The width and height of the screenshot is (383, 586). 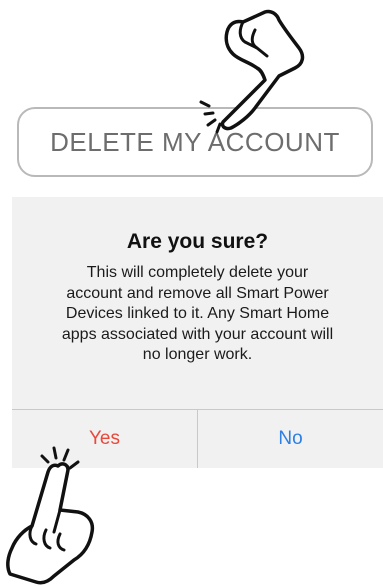 I want to click on dialog-message-line: This will completely delete your, so click(x=197, y=272).